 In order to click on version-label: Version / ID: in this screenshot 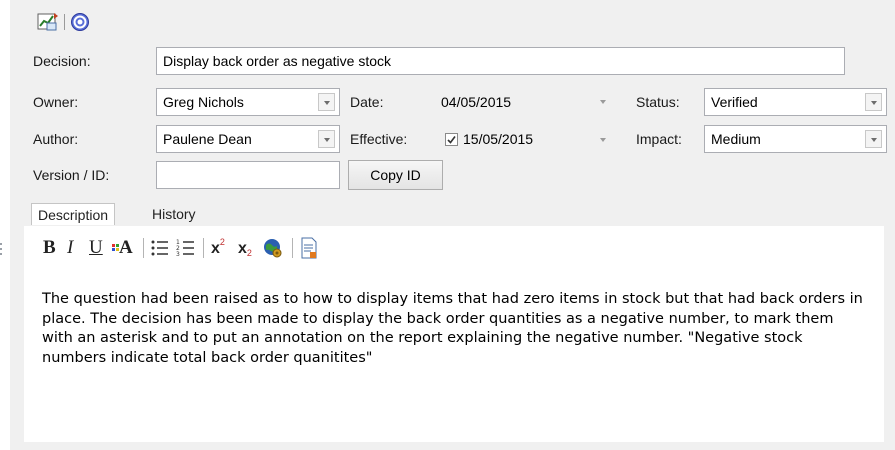, I will do `click(71, 175)`.